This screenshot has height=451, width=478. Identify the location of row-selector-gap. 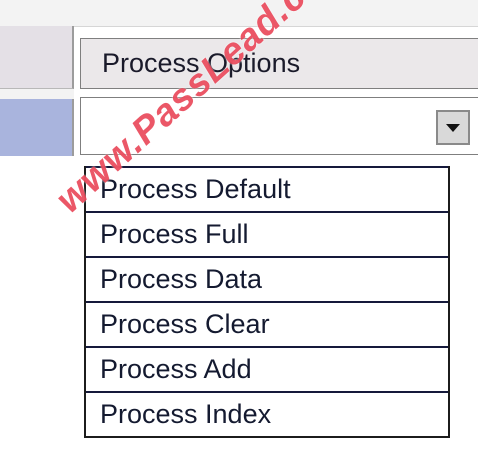
(37, 94).